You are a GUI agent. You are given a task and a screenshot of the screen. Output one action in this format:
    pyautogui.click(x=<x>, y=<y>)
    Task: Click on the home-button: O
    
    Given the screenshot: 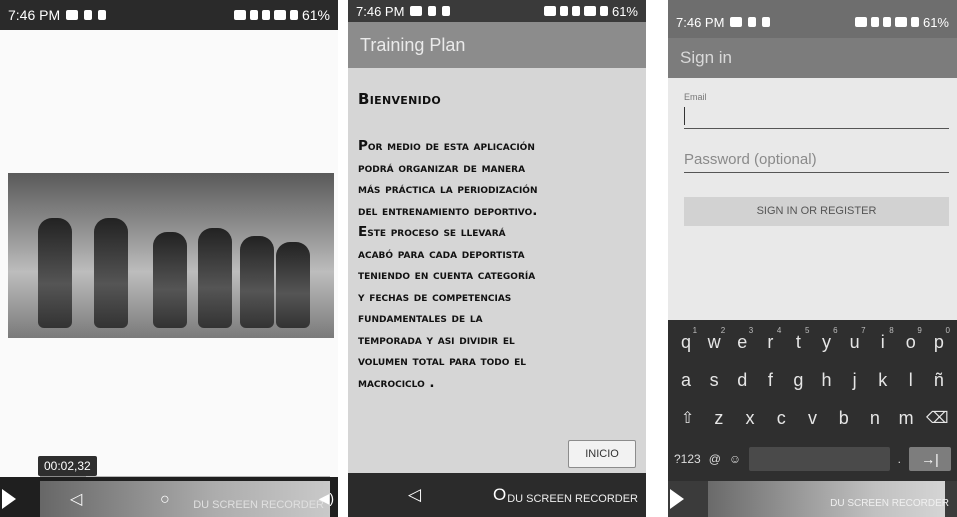 What is the action you would take?
    pyautogui.click(x=499, y=495)
    